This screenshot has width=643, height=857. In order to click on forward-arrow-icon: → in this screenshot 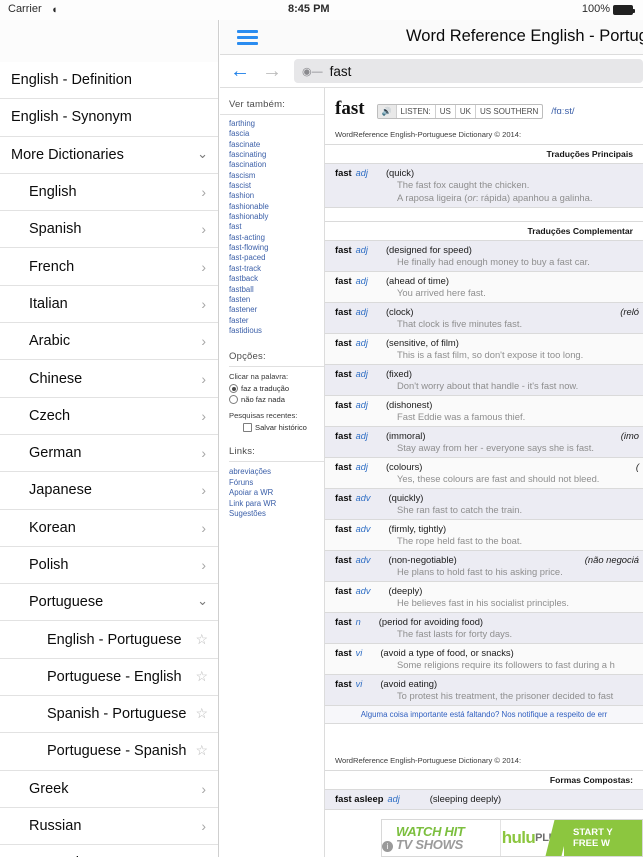, I will do `click(272, 71)`.